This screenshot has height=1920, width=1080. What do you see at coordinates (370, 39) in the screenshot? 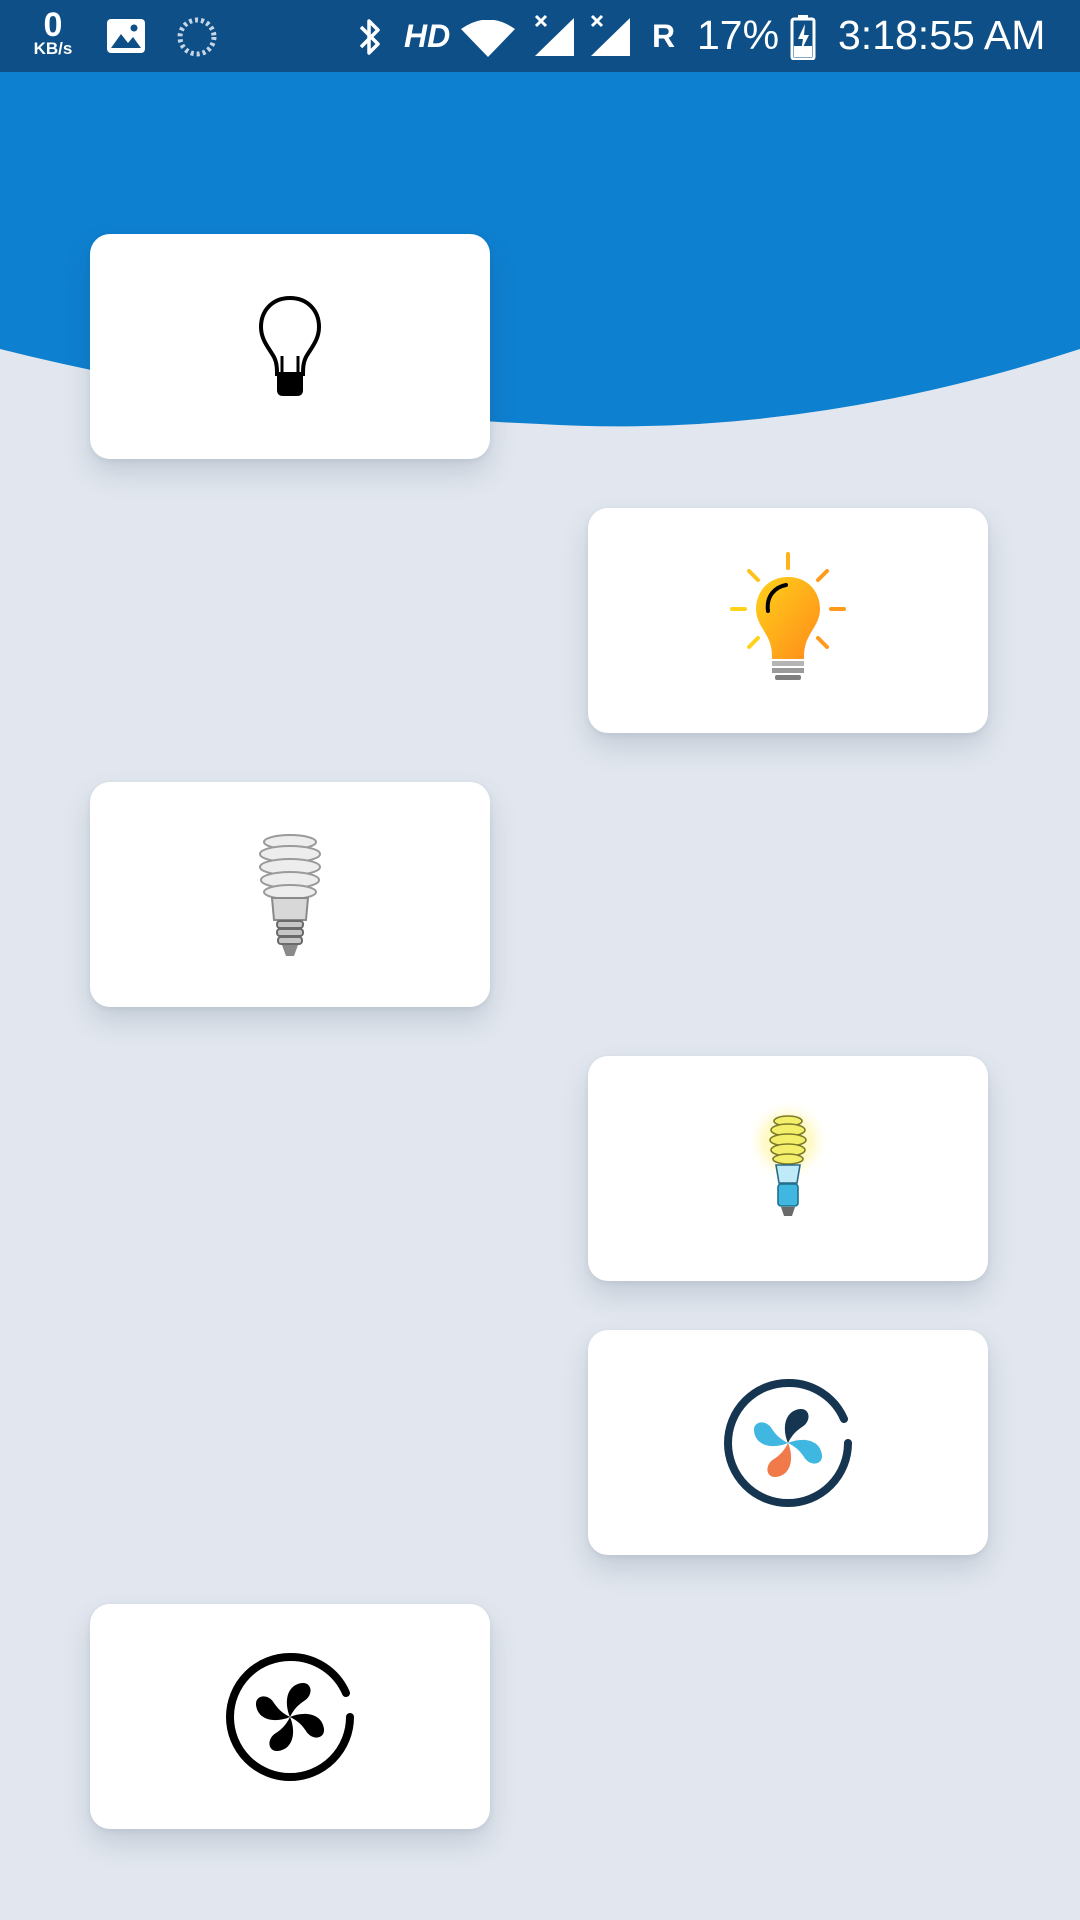
I see `bluetooth-icon` at bounding box center [370, 39].